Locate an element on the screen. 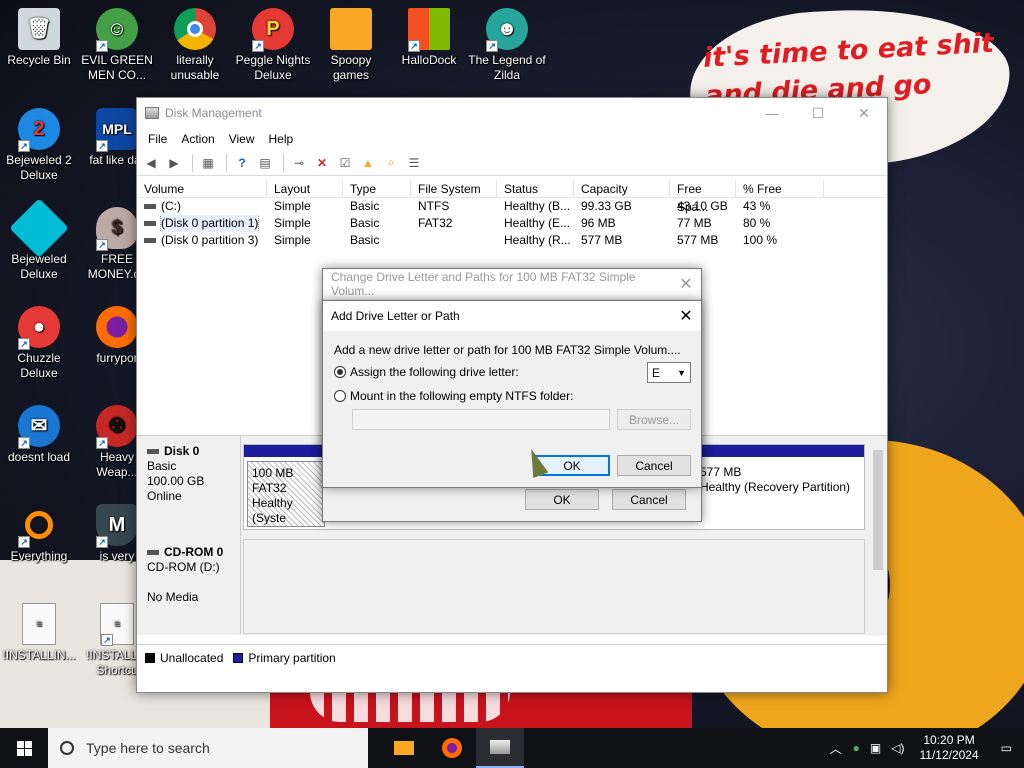 Image resolution: width=1024 pixels, height=768 pixels. disk-pane-scrollbar is located at coordinates (878, 536).